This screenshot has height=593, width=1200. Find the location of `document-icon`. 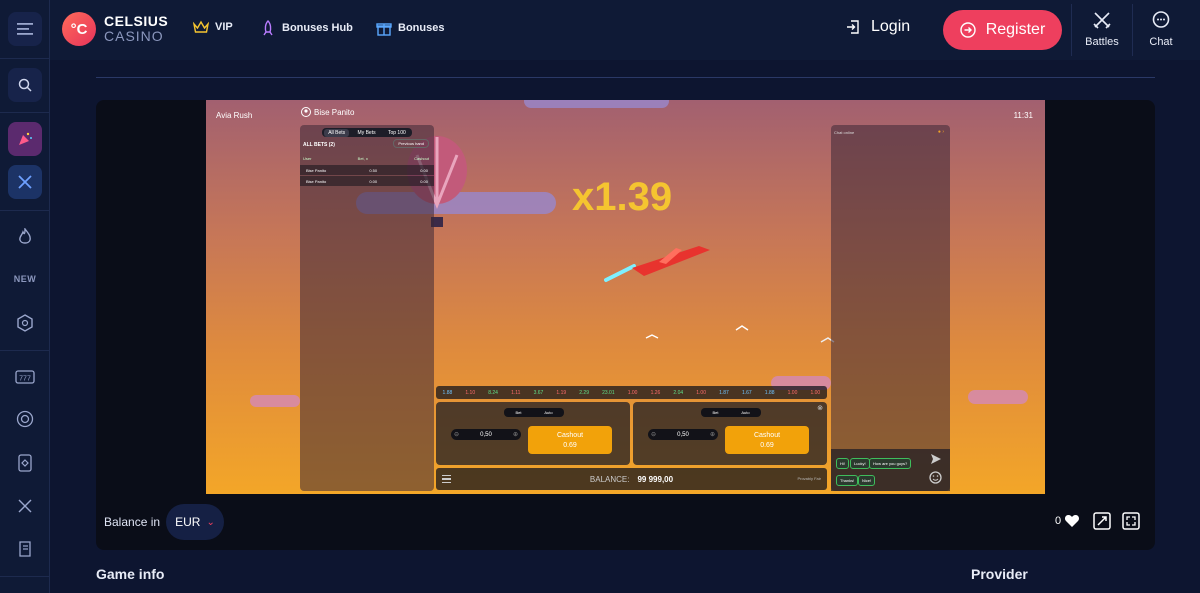

document-icon is located at coordinates (25, 549).